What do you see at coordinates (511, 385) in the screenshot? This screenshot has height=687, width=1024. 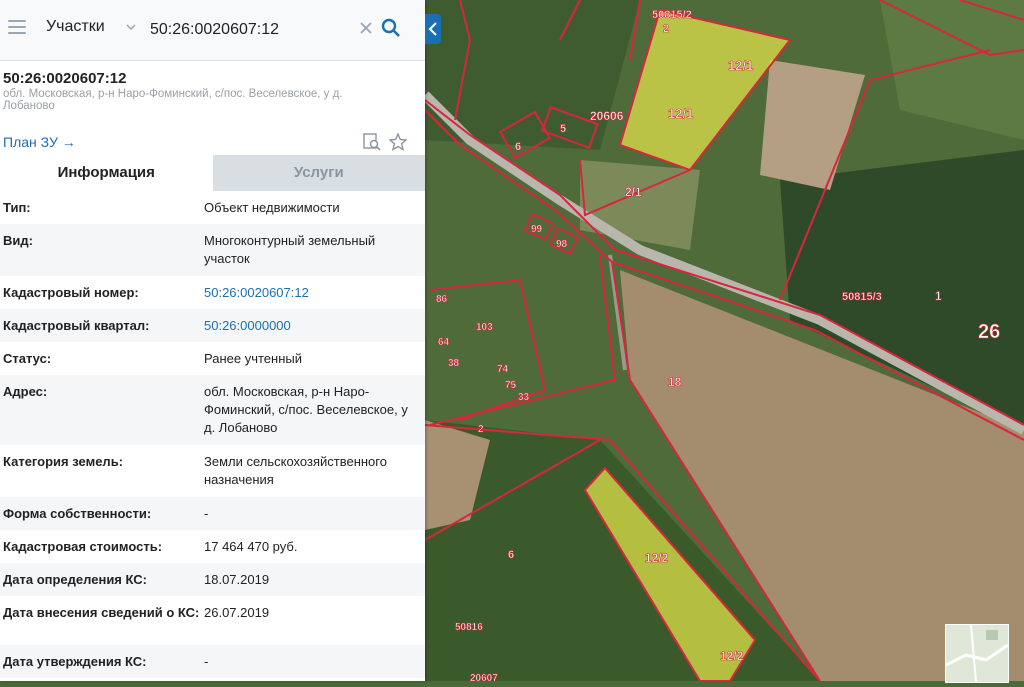 I see `map-label: 75` at bounding box center [511, 385].